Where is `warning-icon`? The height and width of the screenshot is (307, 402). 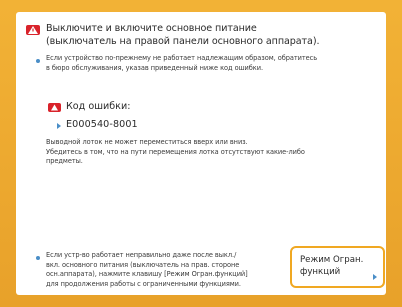
warning-icon is located at coordinates (33, 30).